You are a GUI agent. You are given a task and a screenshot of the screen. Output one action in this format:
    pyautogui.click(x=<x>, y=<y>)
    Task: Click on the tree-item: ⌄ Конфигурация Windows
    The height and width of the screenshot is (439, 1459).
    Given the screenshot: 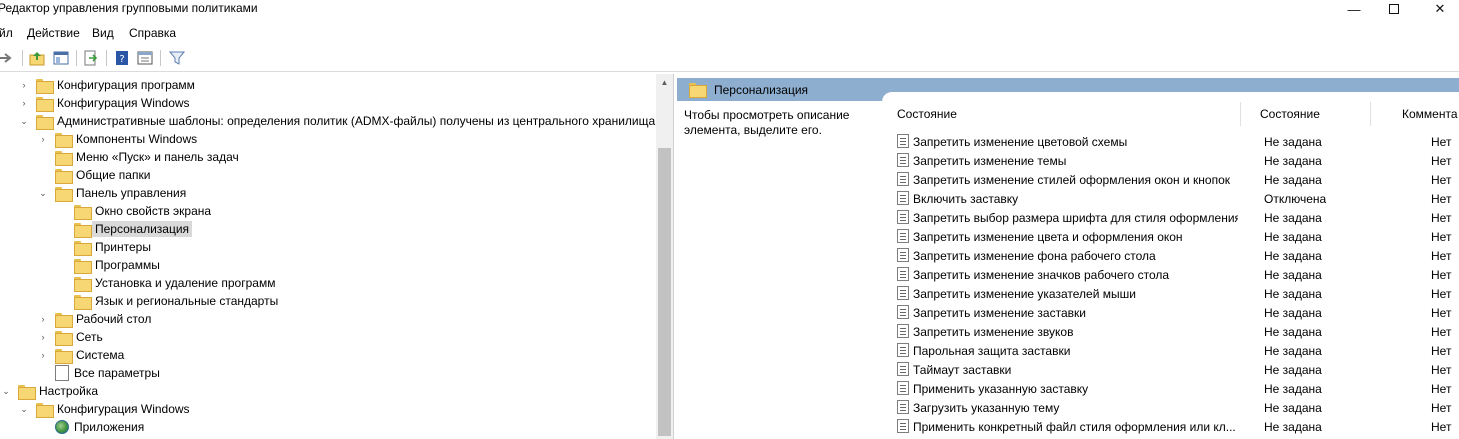 What is the action you would take?
    pyautogui.click(x=104, y=409)
    